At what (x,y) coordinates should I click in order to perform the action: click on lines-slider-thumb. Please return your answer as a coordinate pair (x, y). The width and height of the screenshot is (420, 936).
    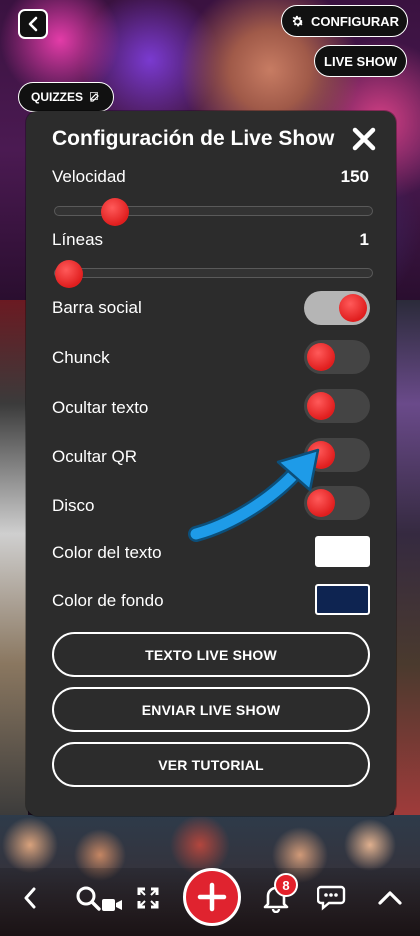
    Looking at the image, I should click on (69, 274).